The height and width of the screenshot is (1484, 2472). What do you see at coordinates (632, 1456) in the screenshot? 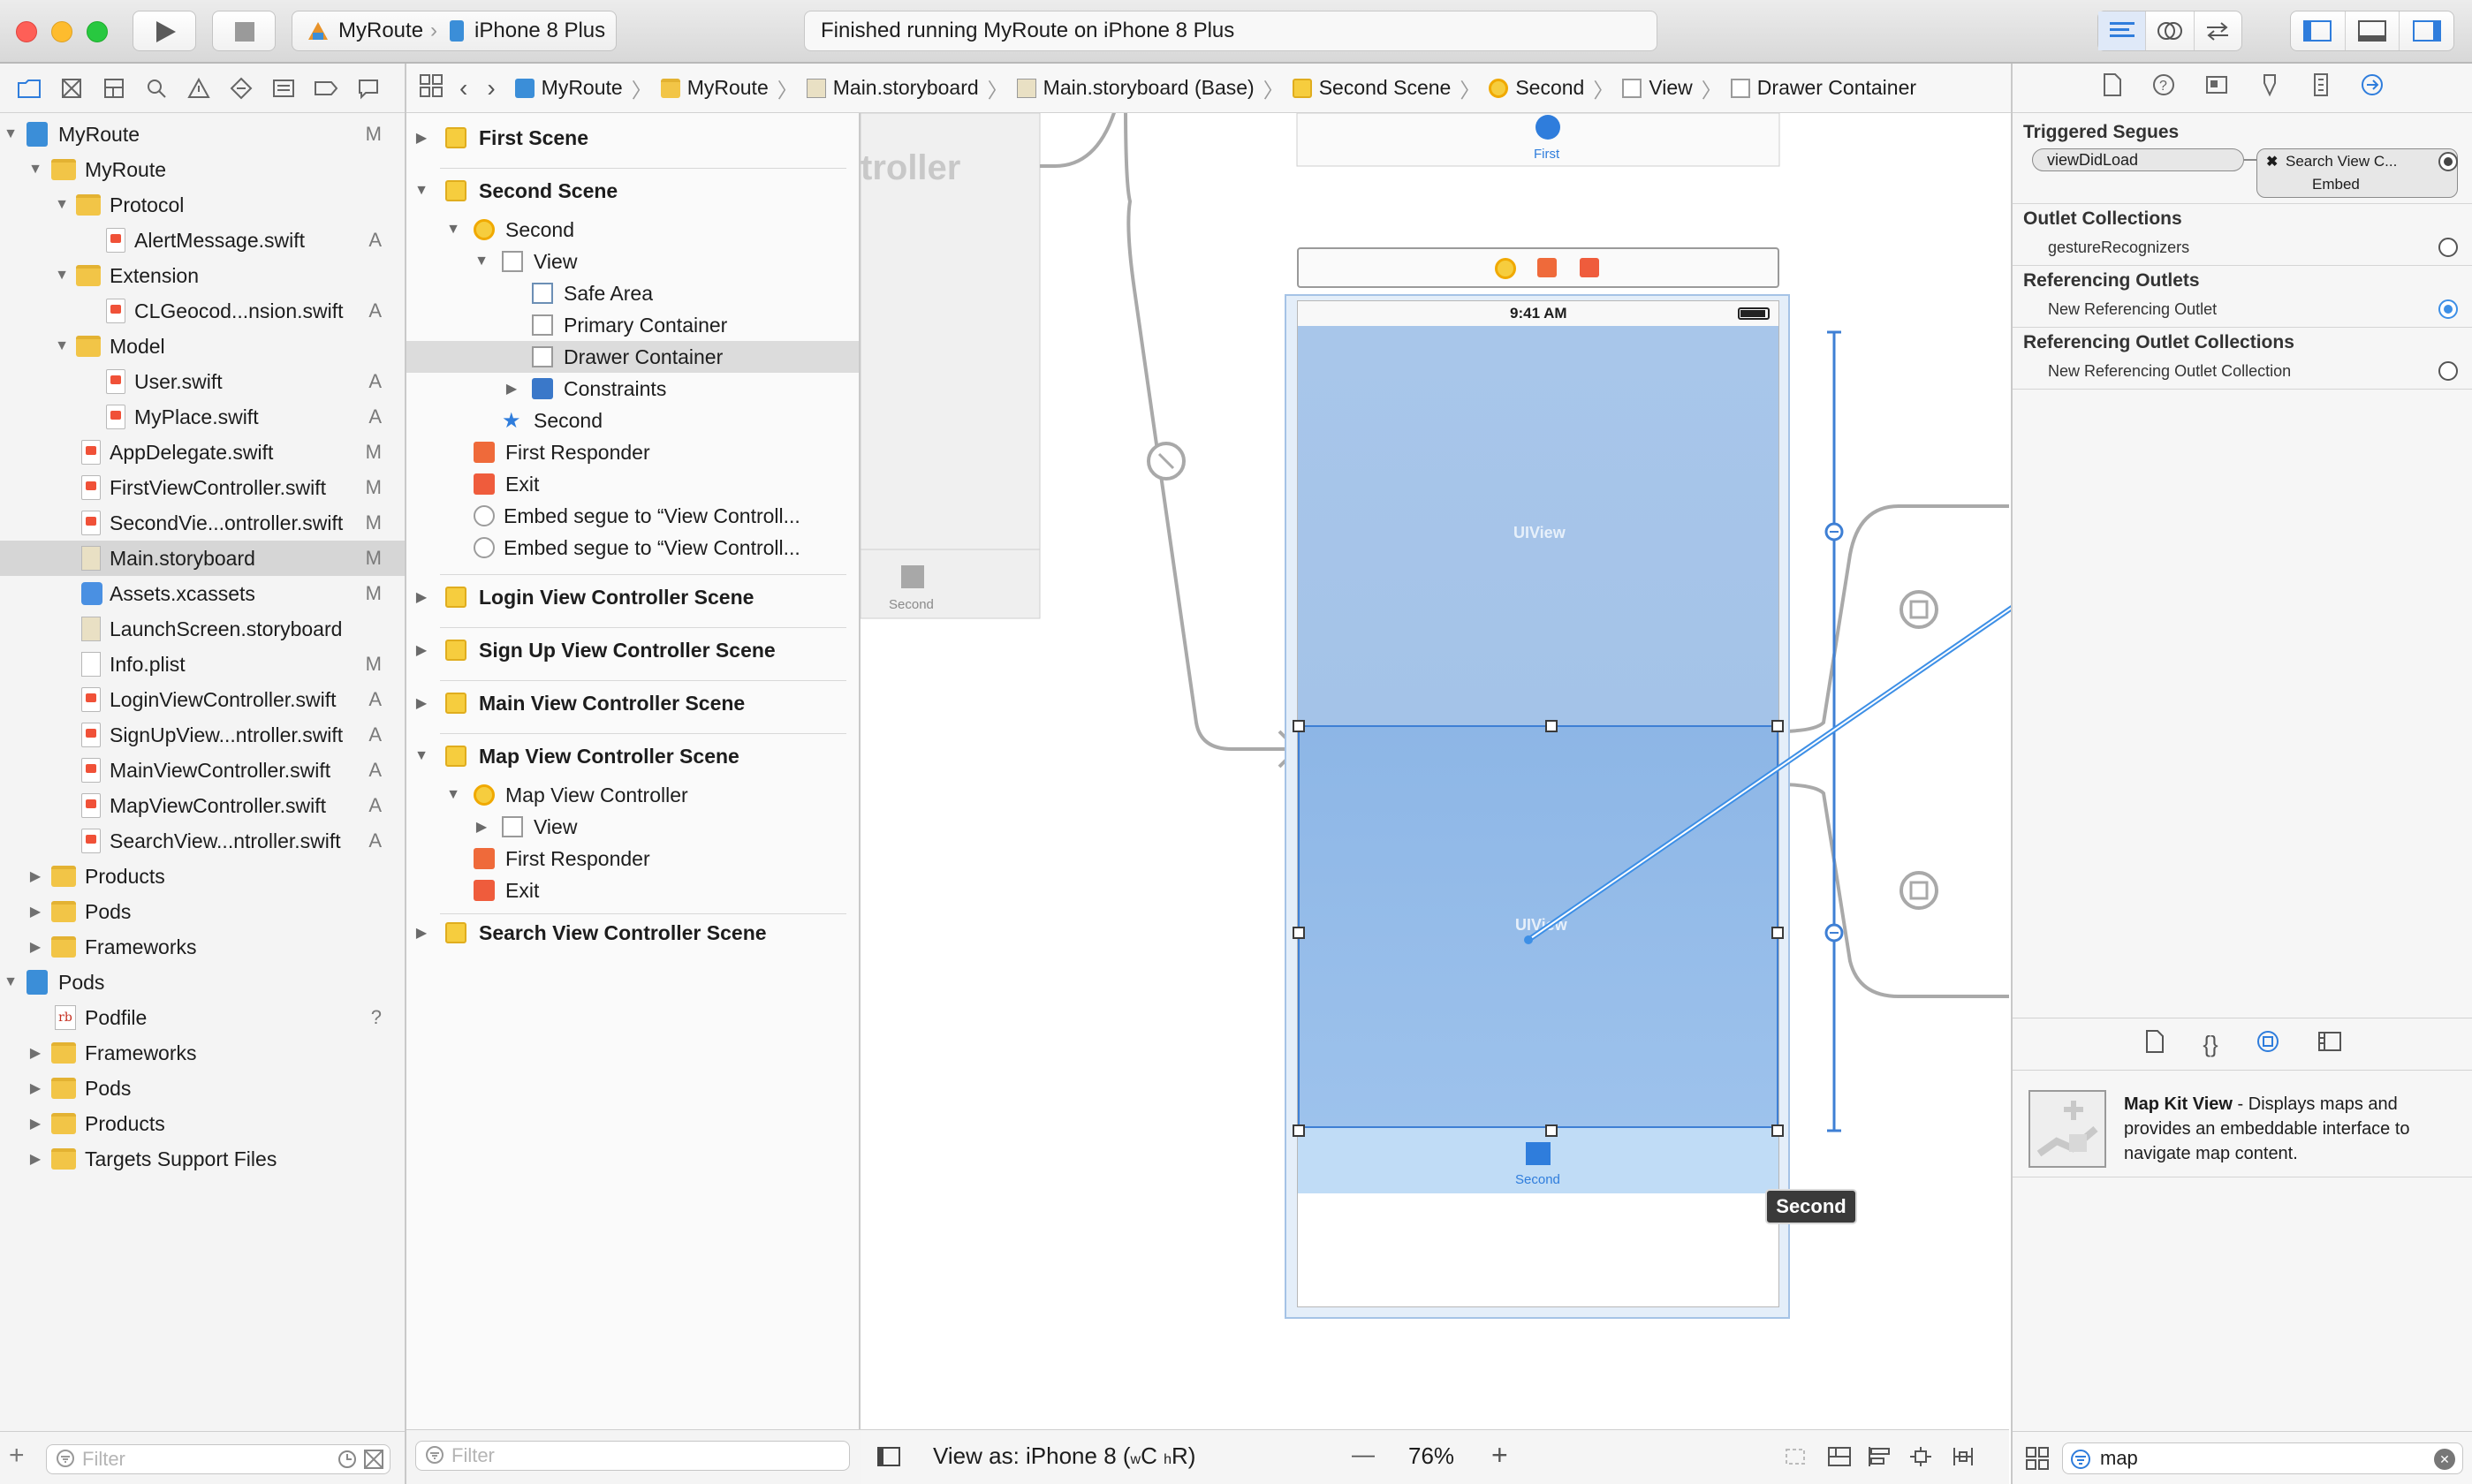
I see `outline-filter-field: Filter` at bounding box center [632, 1456].